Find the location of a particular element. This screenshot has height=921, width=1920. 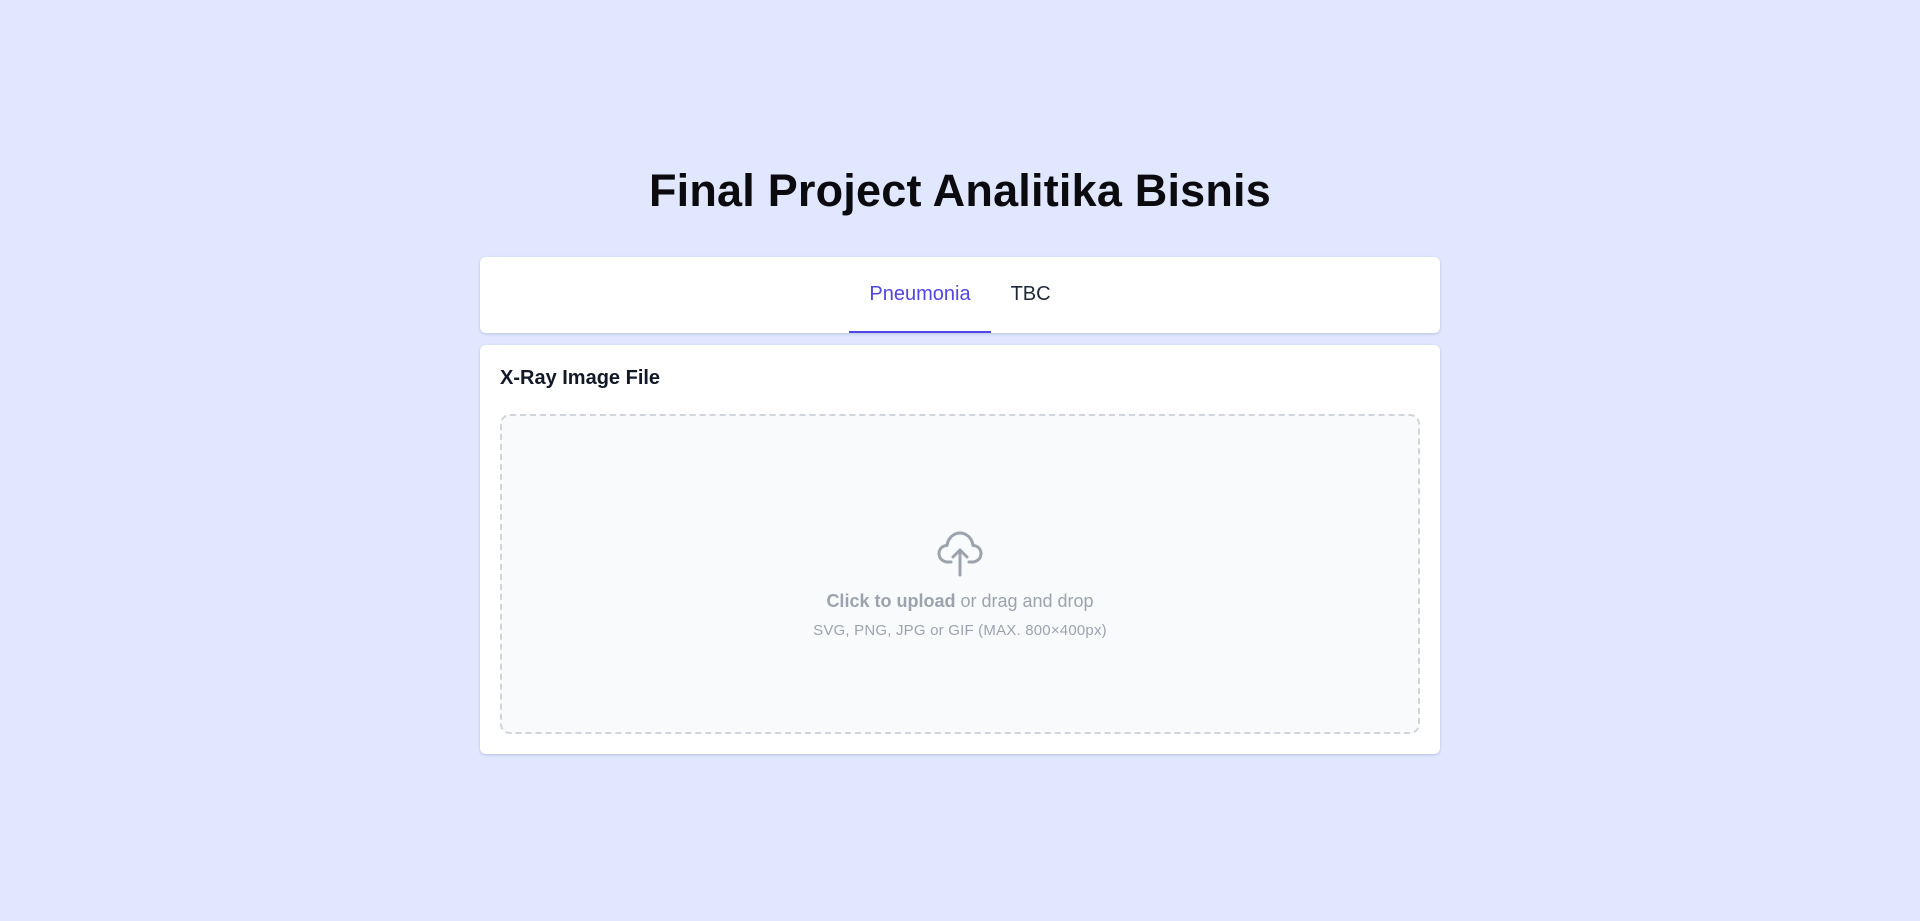

file-format-hint: SVG, PNG, JPG or GIF (MAX. 800×400px) is located at coordinates (960, 630).